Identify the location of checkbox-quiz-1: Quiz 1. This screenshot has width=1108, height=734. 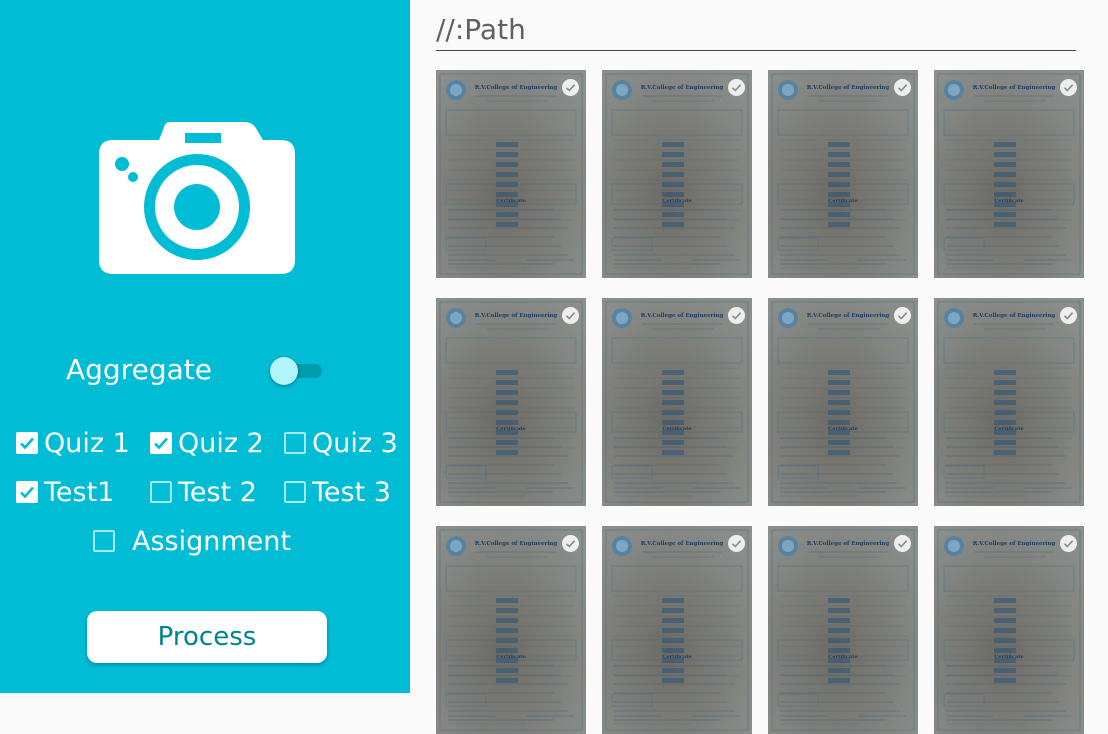
(73, 443).